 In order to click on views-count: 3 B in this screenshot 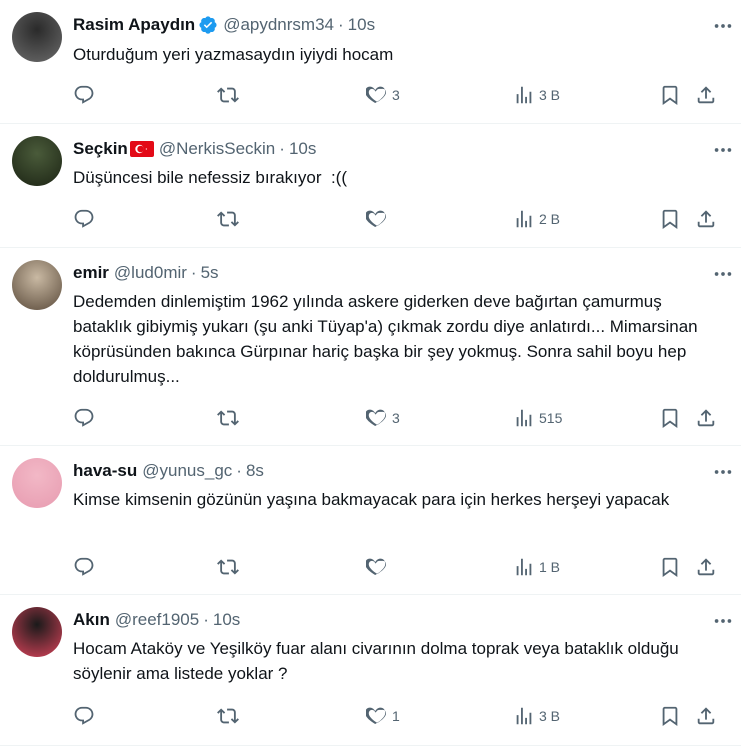, I will do `click(550, 95)`.